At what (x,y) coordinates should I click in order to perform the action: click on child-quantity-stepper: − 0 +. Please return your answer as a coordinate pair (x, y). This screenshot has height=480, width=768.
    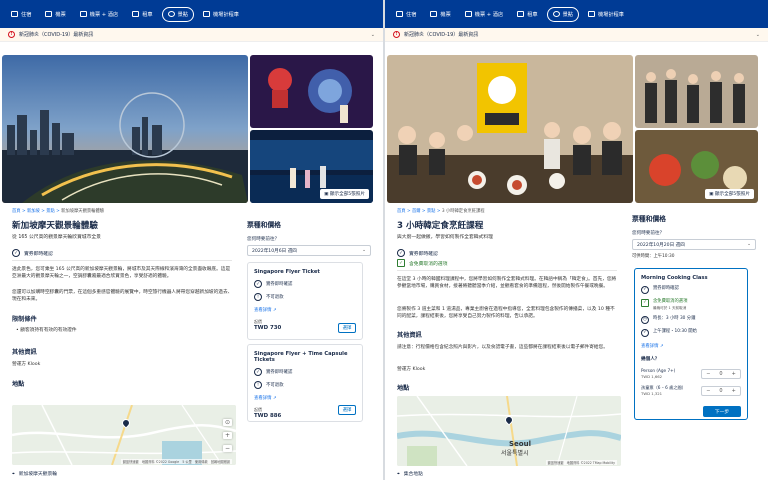
    Looking at the image, I should click on (721, 390).